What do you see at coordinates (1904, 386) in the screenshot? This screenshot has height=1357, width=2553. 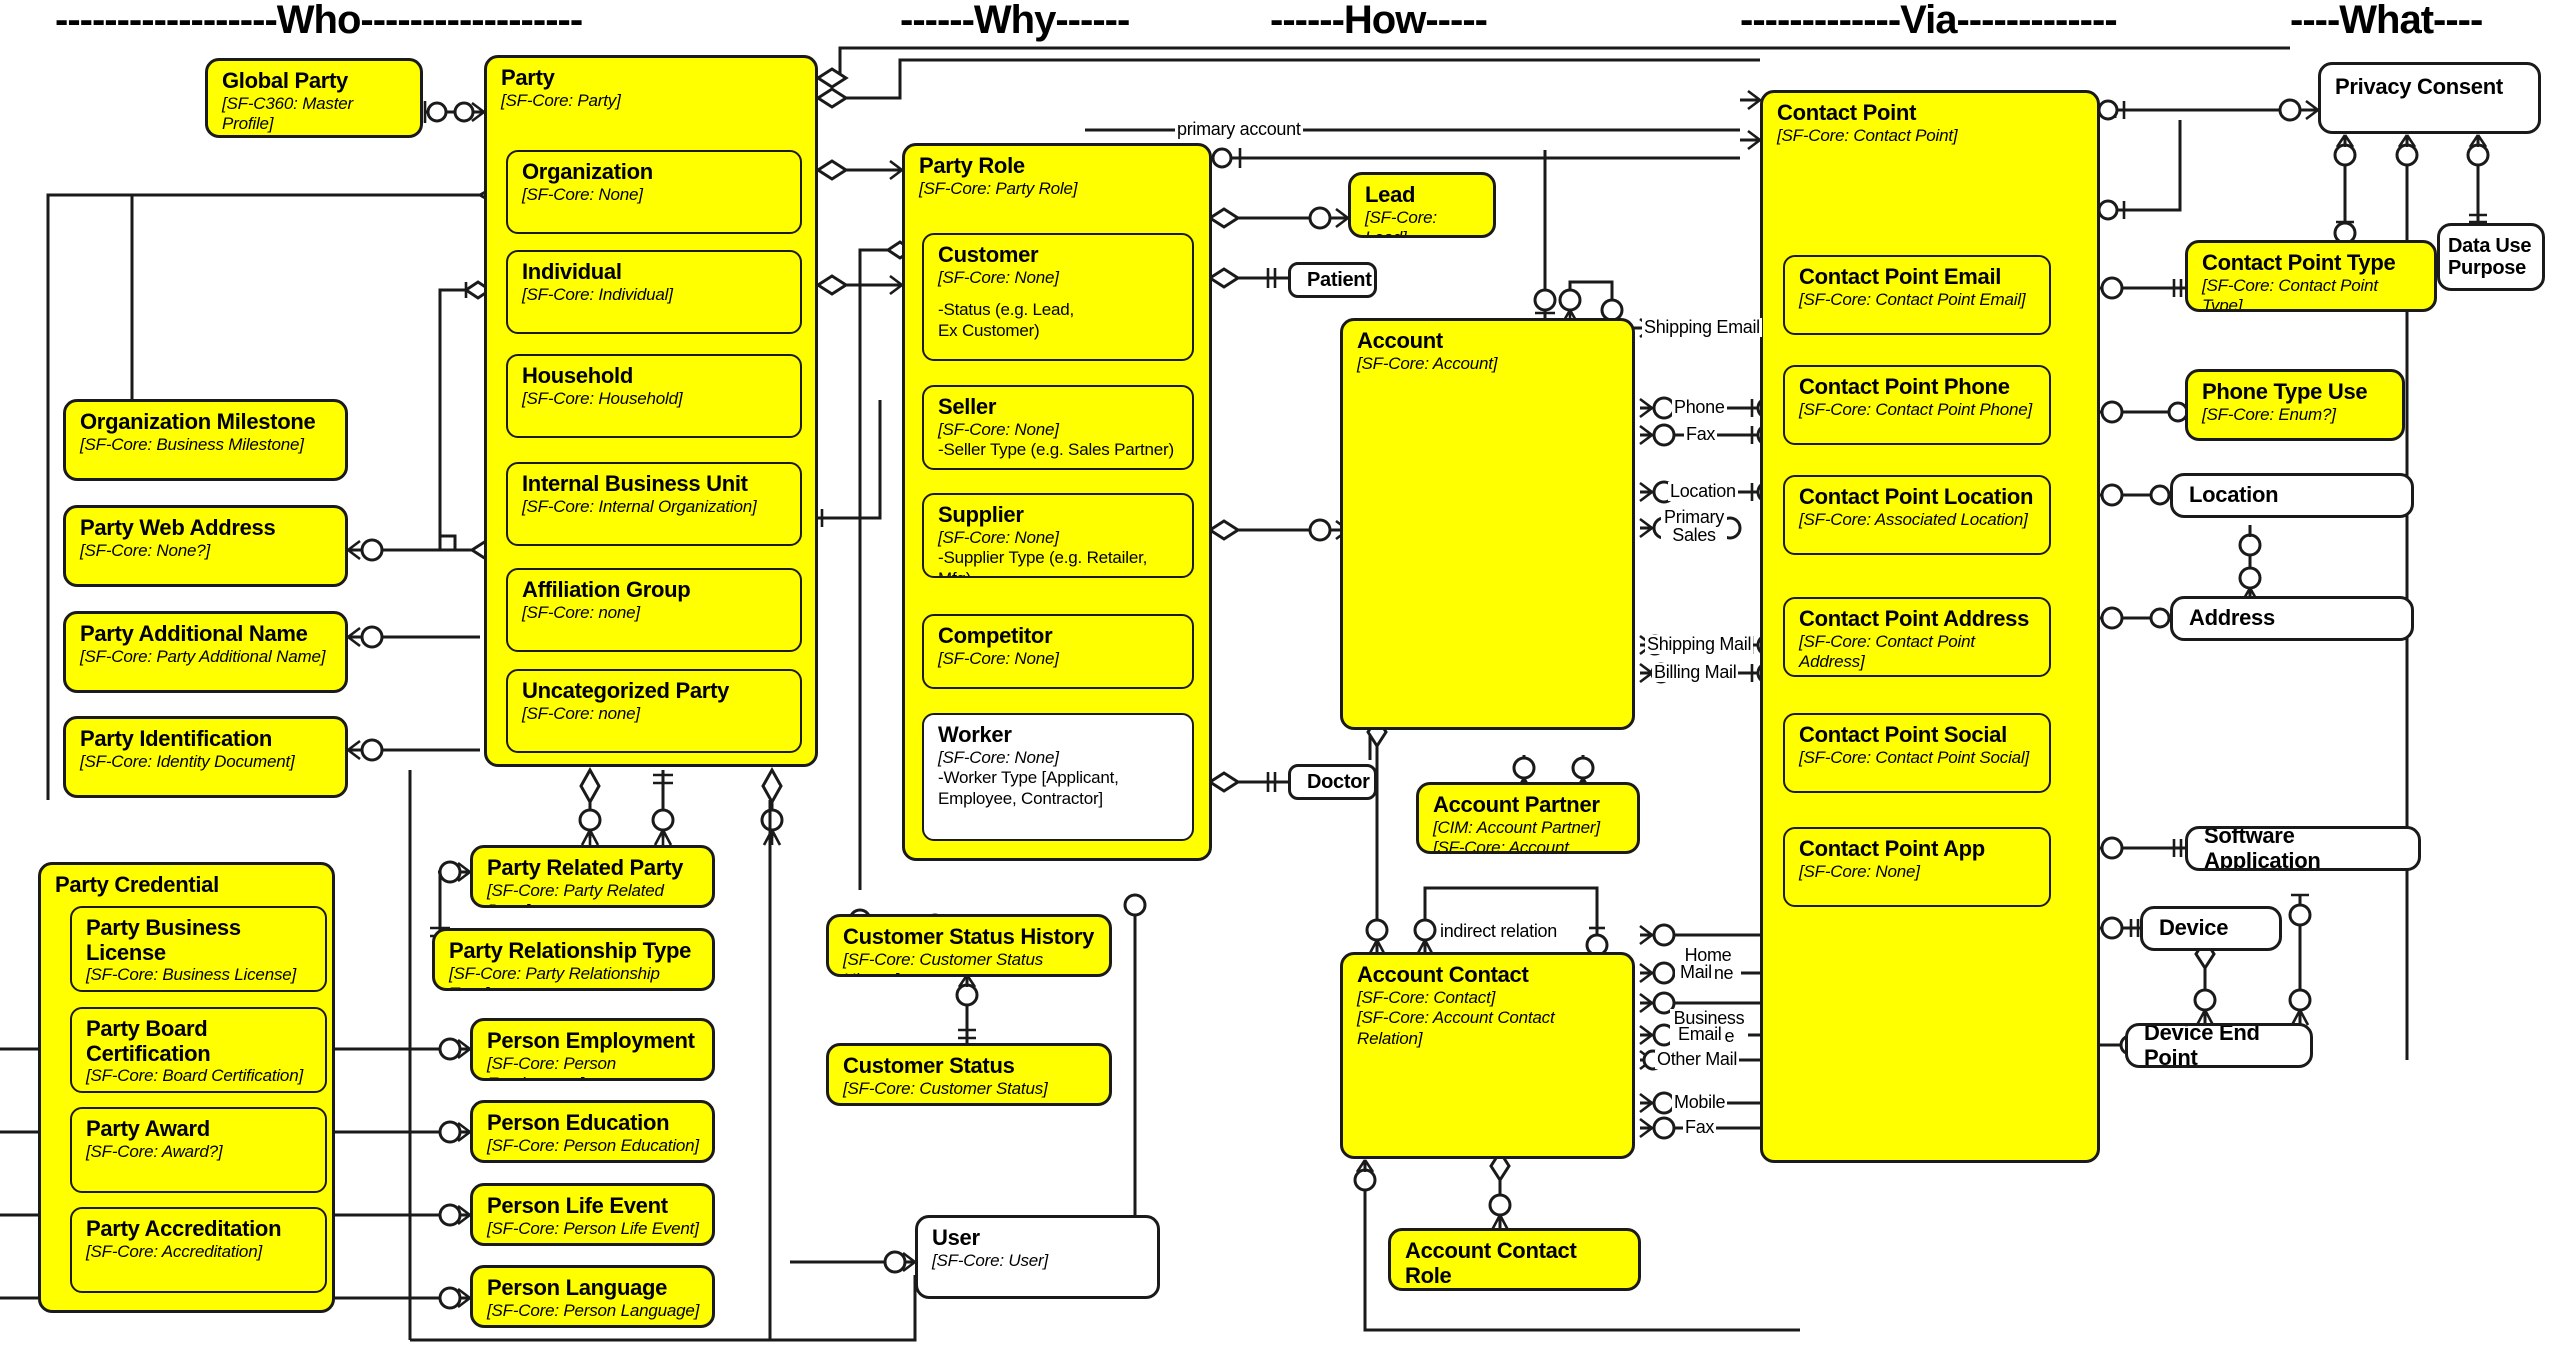 I see `entity-title: Contact Point Phone` at bounding box center [1904, 386].